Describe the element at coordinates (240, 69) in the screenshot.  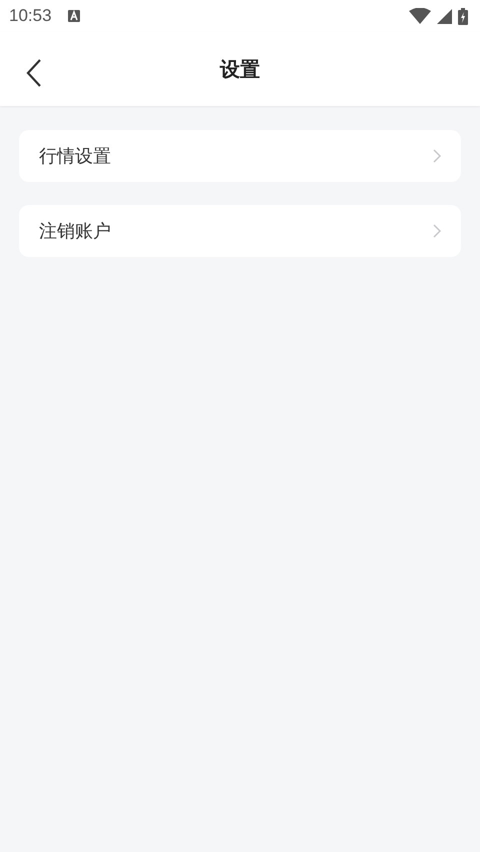
I see `page-title: 设置` at that location.